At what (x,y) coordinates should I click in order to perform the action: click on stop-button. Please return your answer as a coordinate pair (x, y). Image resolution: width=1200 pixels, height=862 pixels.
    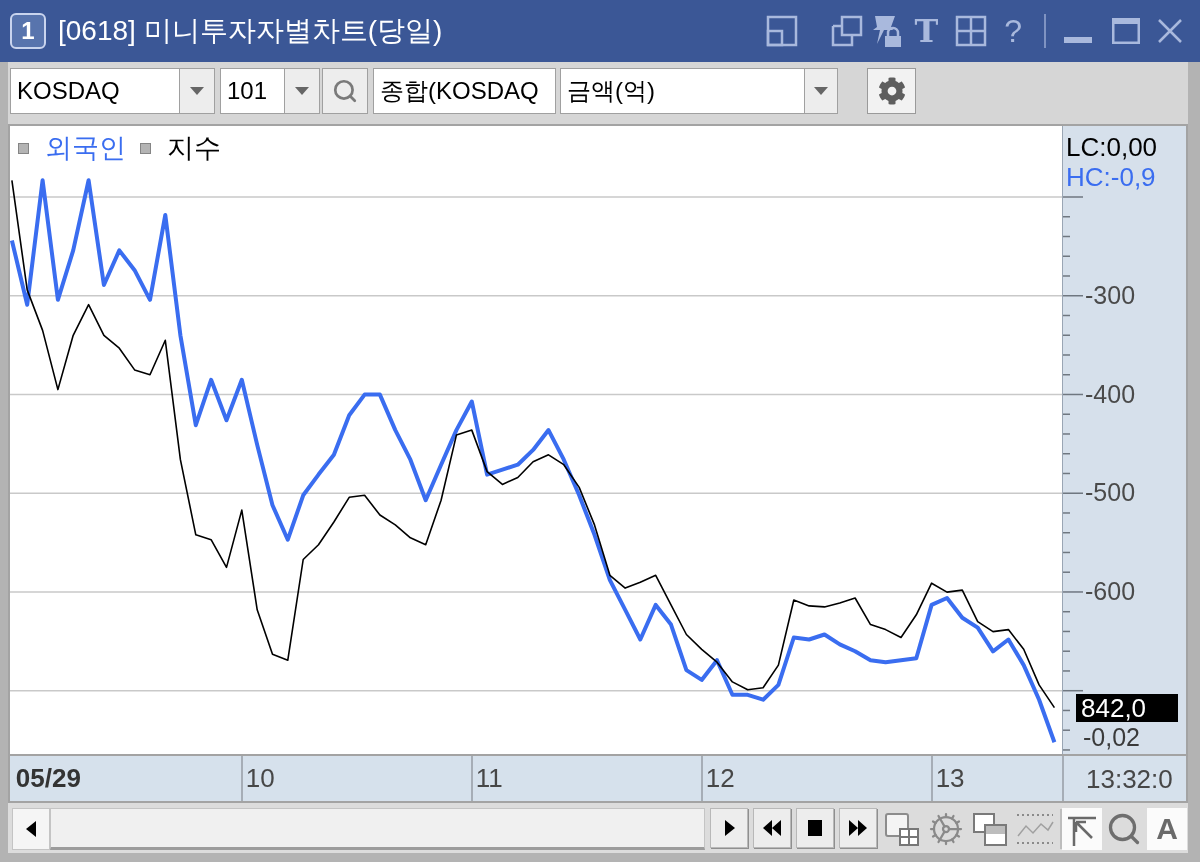
    Looking at the image, I should click on (815, 828).